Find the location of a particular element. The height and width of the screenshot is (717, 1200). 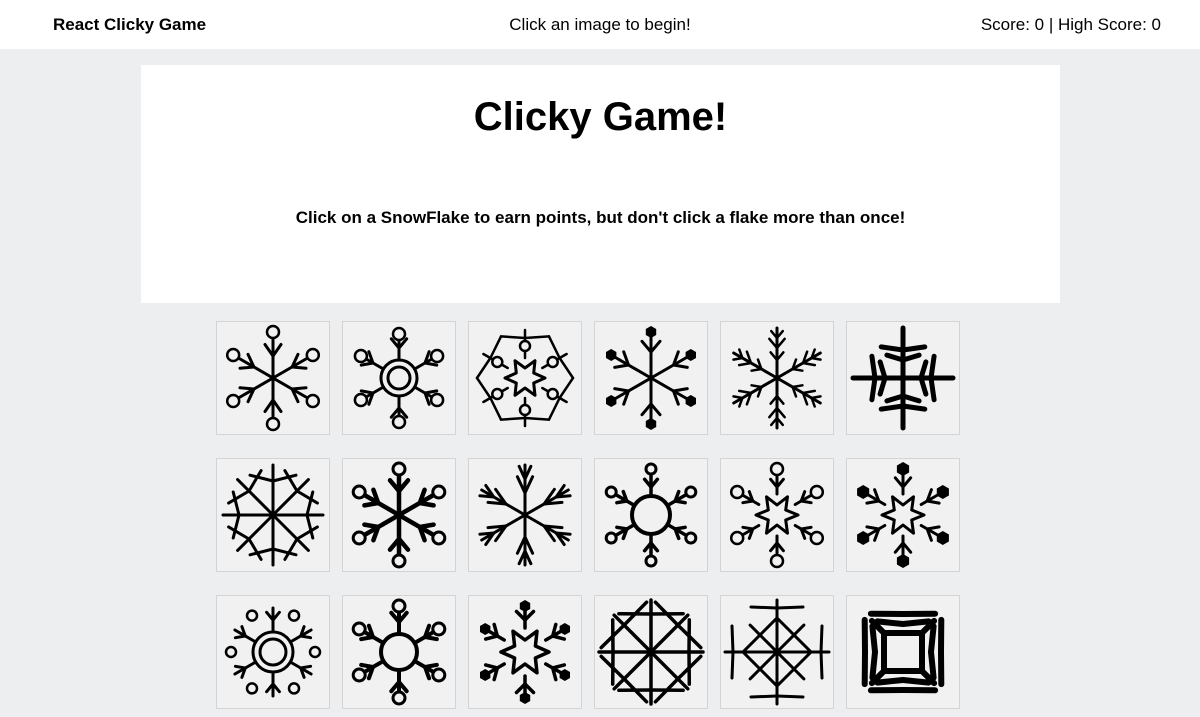

score-display: Score: 0 | High Score: 0 is located at coordinates (1070, 24).